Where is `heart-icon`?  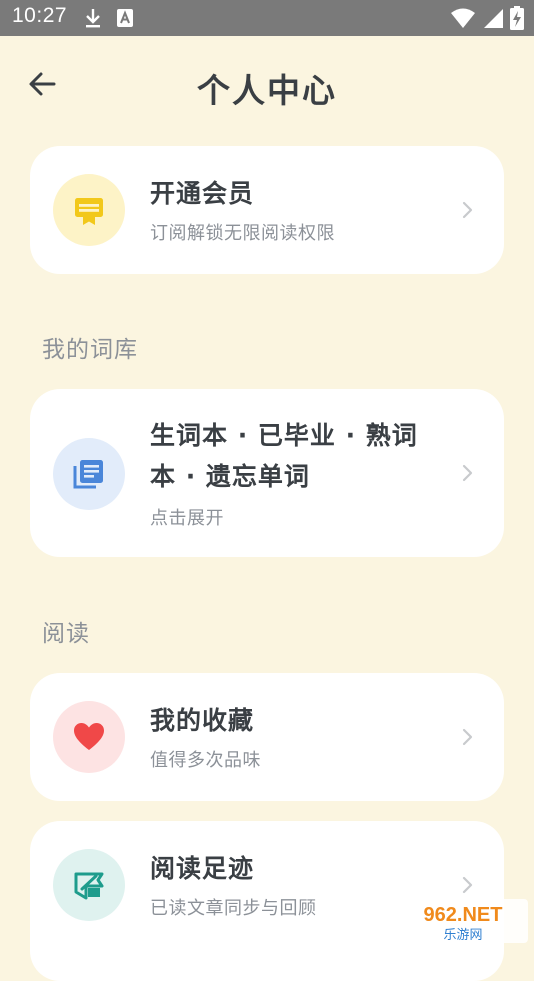 heart-icon is located at coordinates (89, 736).